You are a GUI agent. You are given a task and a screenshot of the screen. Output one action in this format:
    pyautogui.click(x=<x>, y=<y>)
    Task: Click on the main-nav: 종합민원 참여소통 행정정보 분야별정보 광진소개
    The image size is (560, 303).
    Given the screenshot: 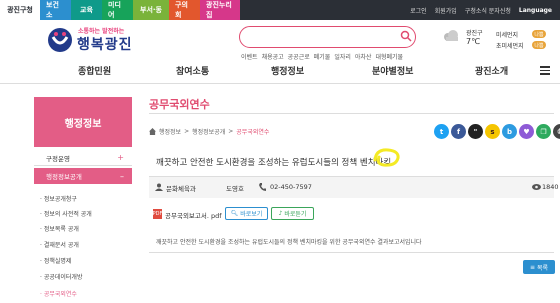 What is the action you would take?
    pyautogui.click(x=280, y=72)
    